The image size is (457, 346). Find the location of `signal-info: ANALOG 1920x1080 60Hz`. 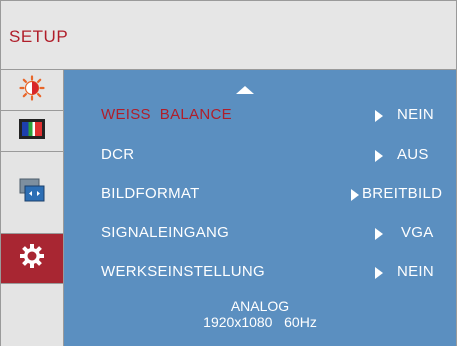

signal-info: ANALOG 1920x1080 60Hz is located at coordinates (260, 314).